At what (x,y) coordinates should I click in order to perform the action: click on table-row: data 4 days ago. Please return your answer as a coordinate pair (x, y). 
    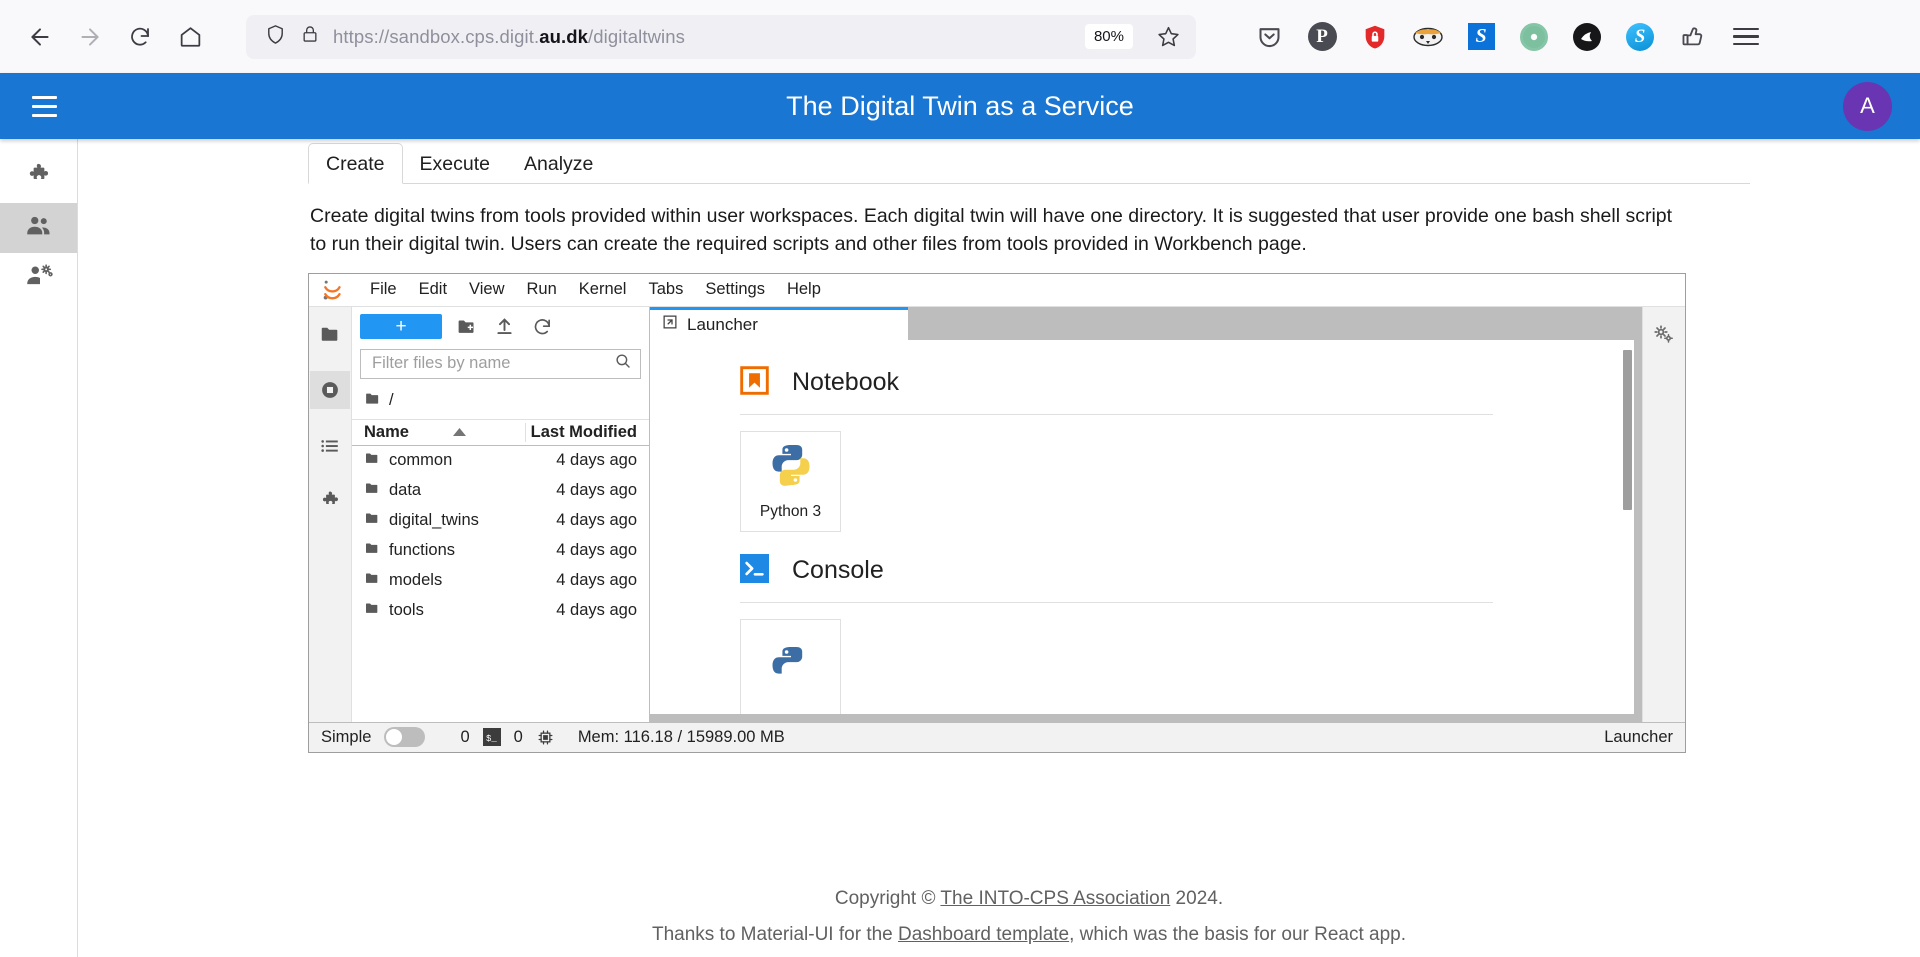
    Looking at the image, I should click on (500, 491).